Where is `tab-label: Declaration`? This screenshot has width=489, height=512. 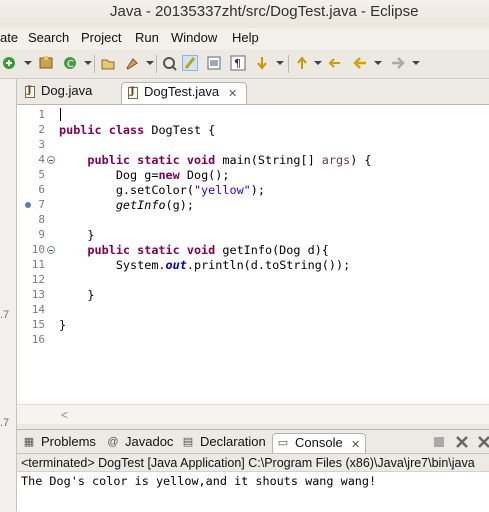 tab-label: Declaration is located at coordinates (233, 441).